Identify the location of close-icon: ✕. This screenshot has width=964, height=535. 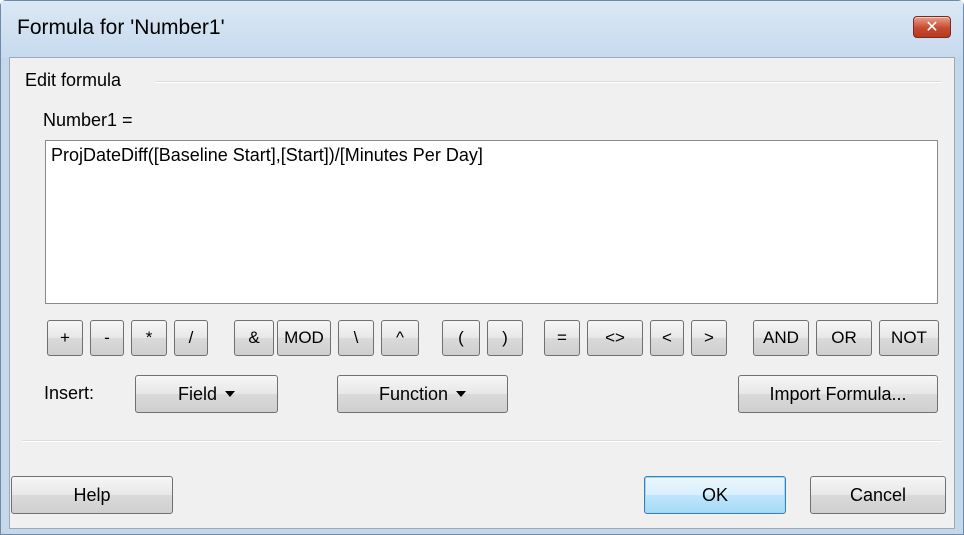
(932, 27).